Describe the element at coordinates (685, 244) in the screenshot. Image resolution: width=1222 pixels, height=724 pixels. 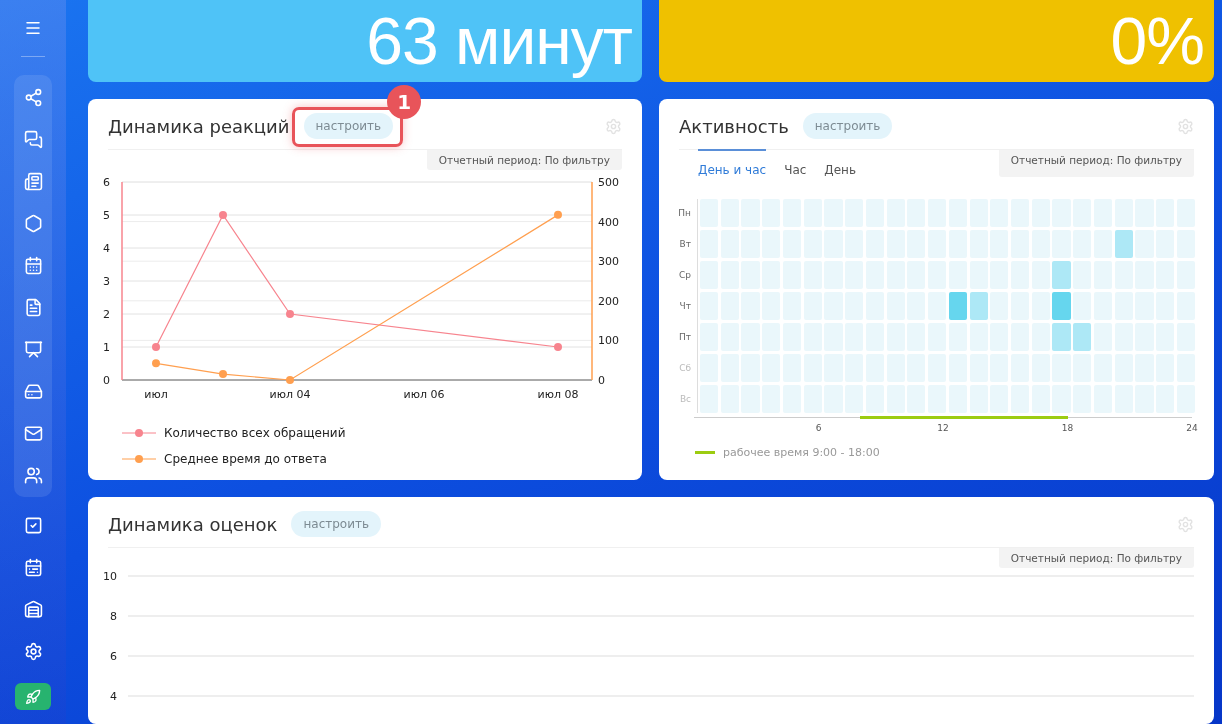
I see `day-label: Вт` at that location.